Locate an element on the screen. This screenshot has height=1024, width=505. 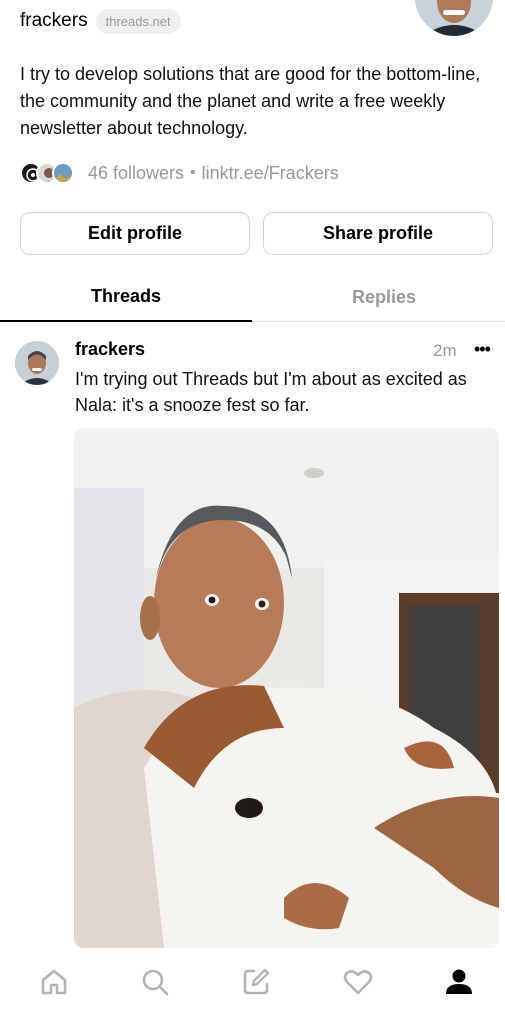
search-icon is located at coordinates (155, 982).